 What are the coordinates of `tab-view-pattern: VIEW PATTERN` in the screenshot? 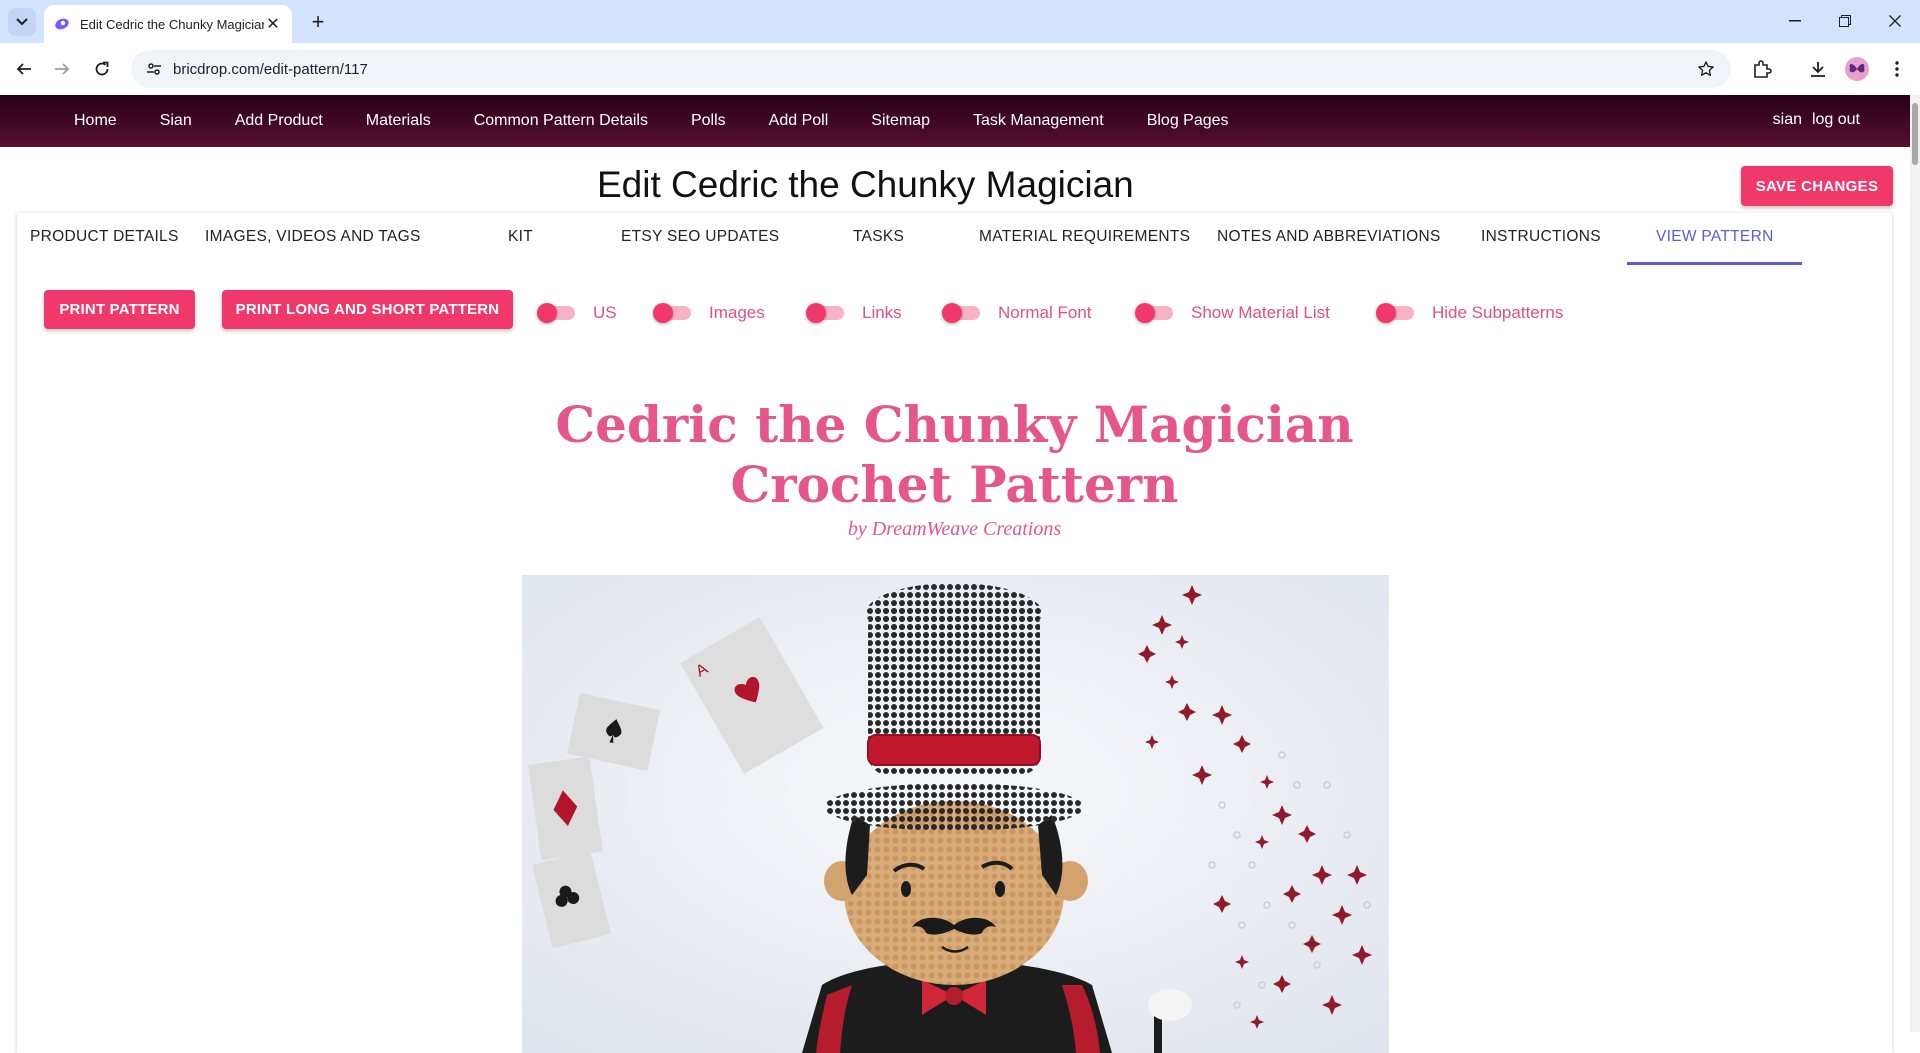 It's located at (1715, 237).